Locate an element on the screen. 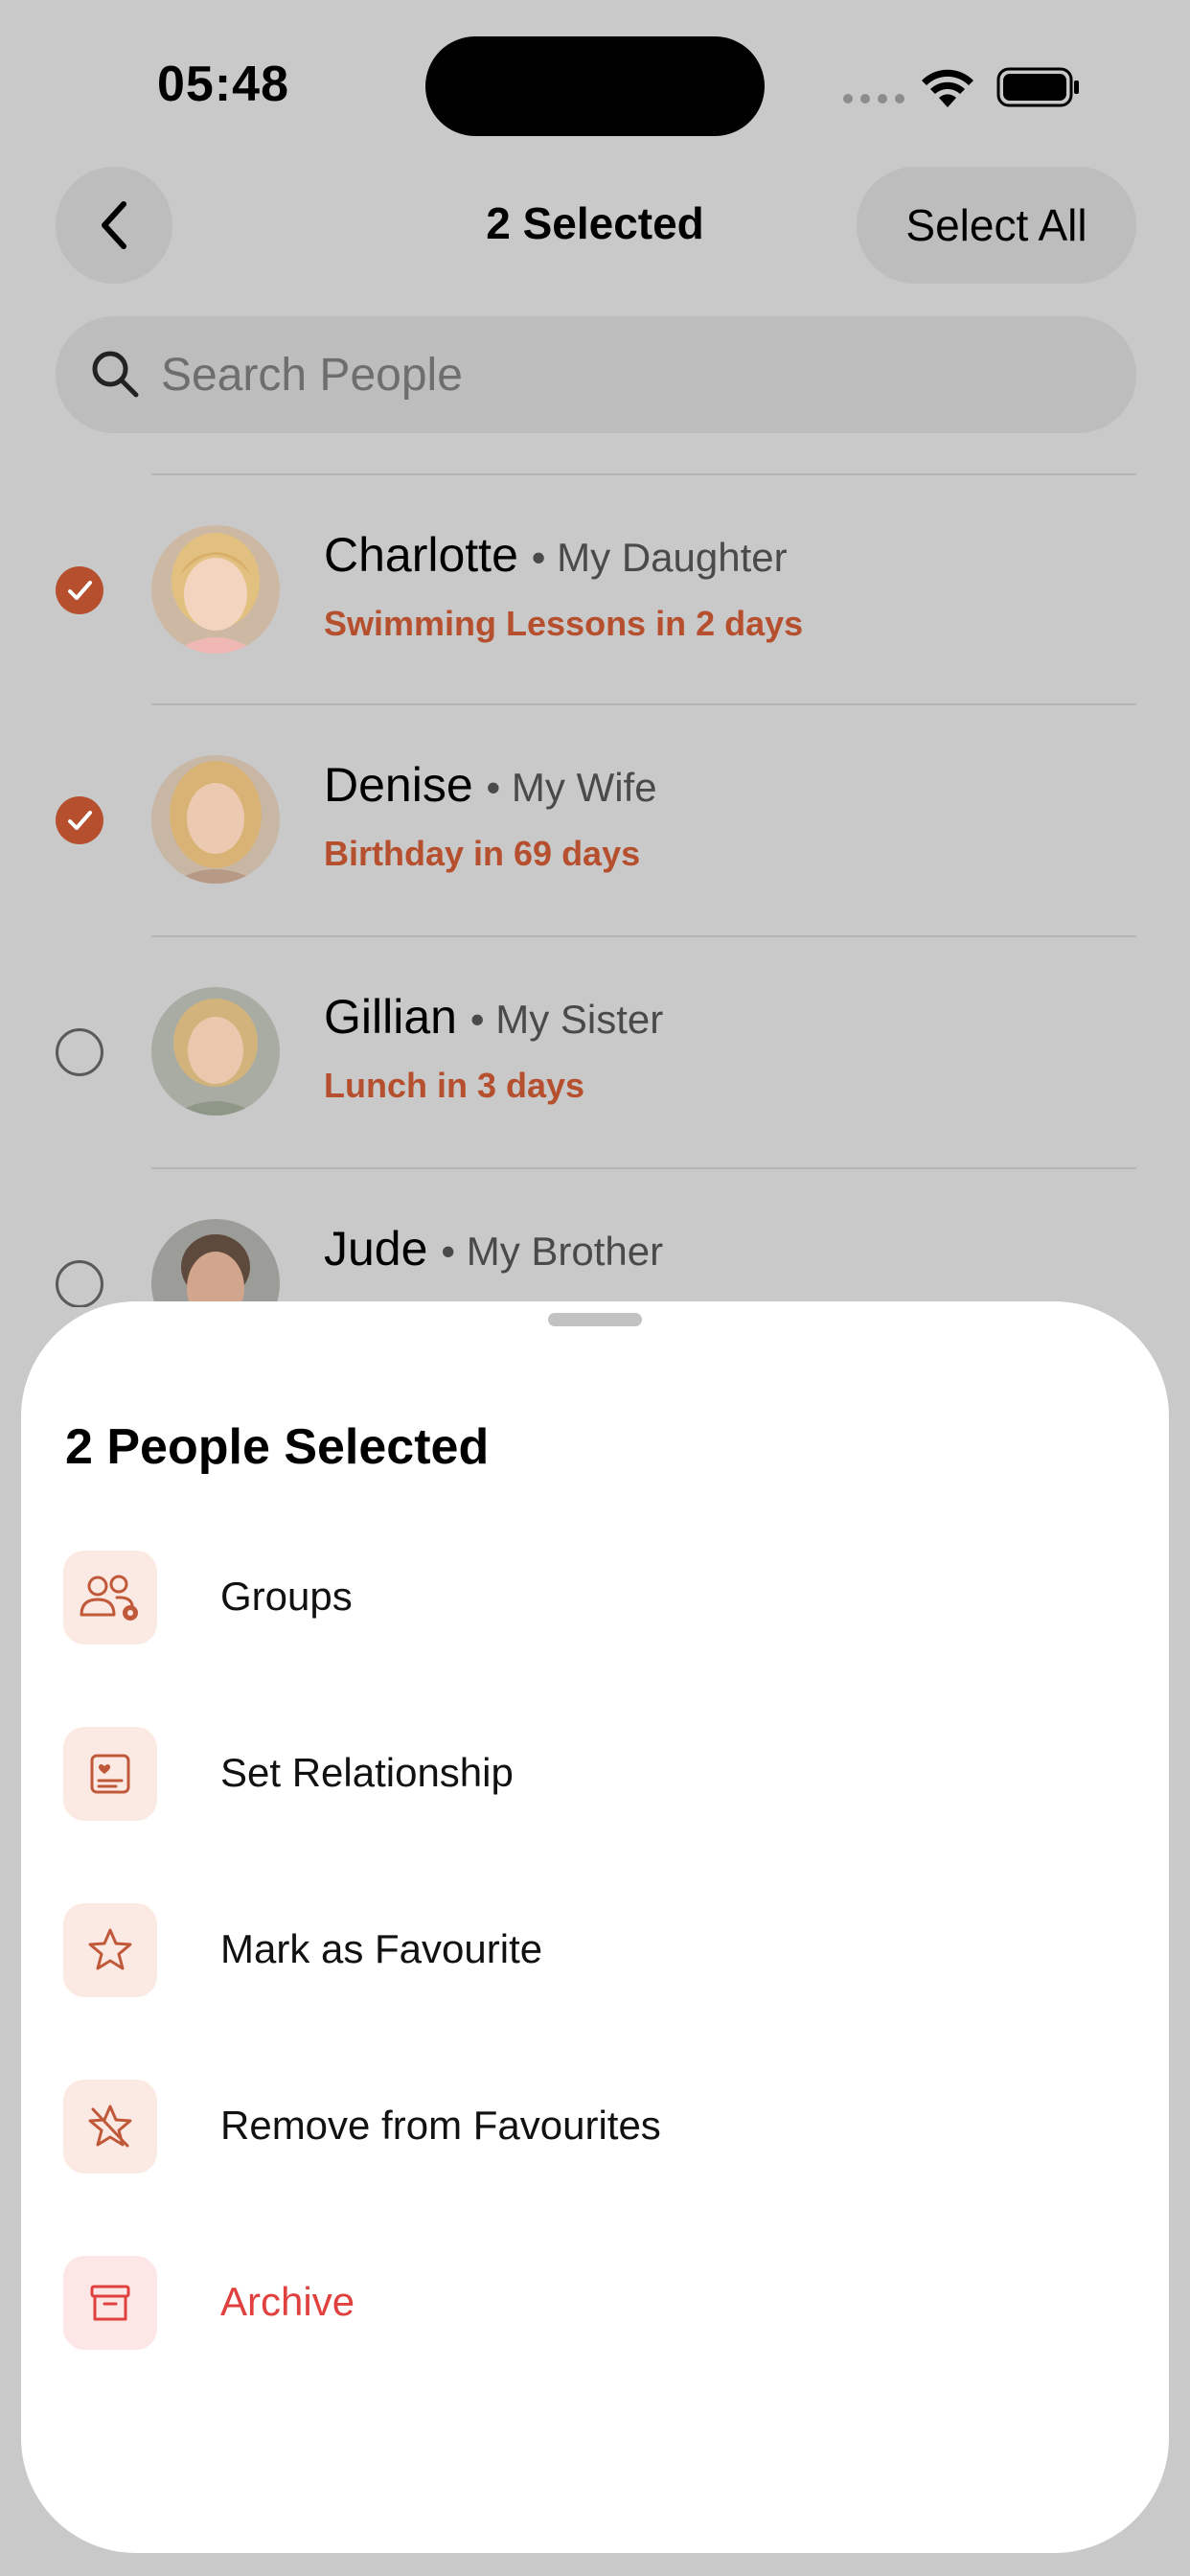 The height and width of the screenshot is (2576, 1190). star-slash-icon is located at coordinates (110, 2127).